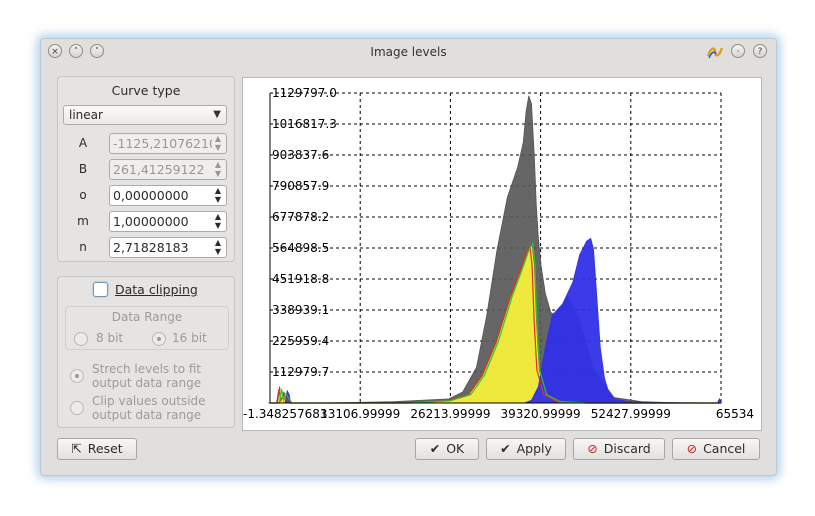 Image resolution: width=815 pixels, height=516 pixels. I want to click on y-tick-label: 790857.9, so click(300, 186).